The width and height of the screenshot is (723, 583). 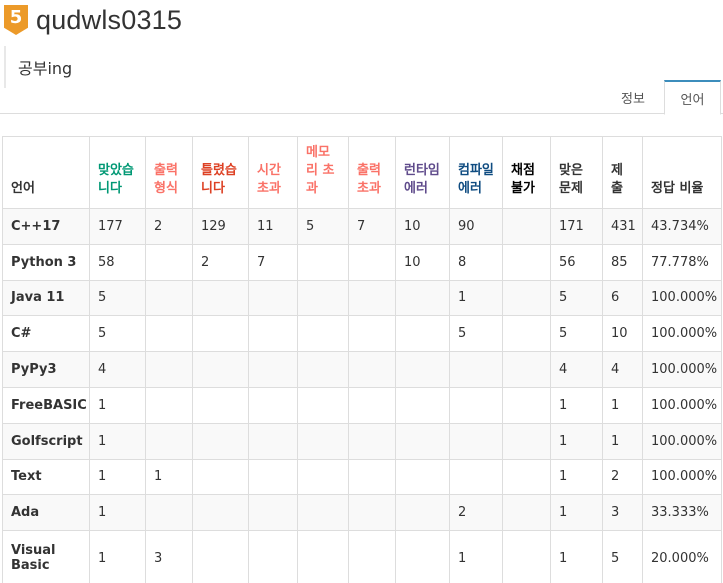 I want to click on cell-solved: 4, so click(x=576, y=369).